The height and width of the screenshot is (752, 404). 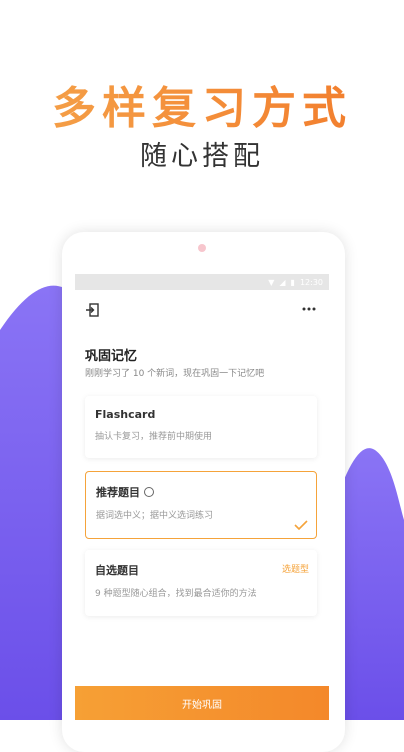 I want to click on info-icon, so click(x=149, y=492).